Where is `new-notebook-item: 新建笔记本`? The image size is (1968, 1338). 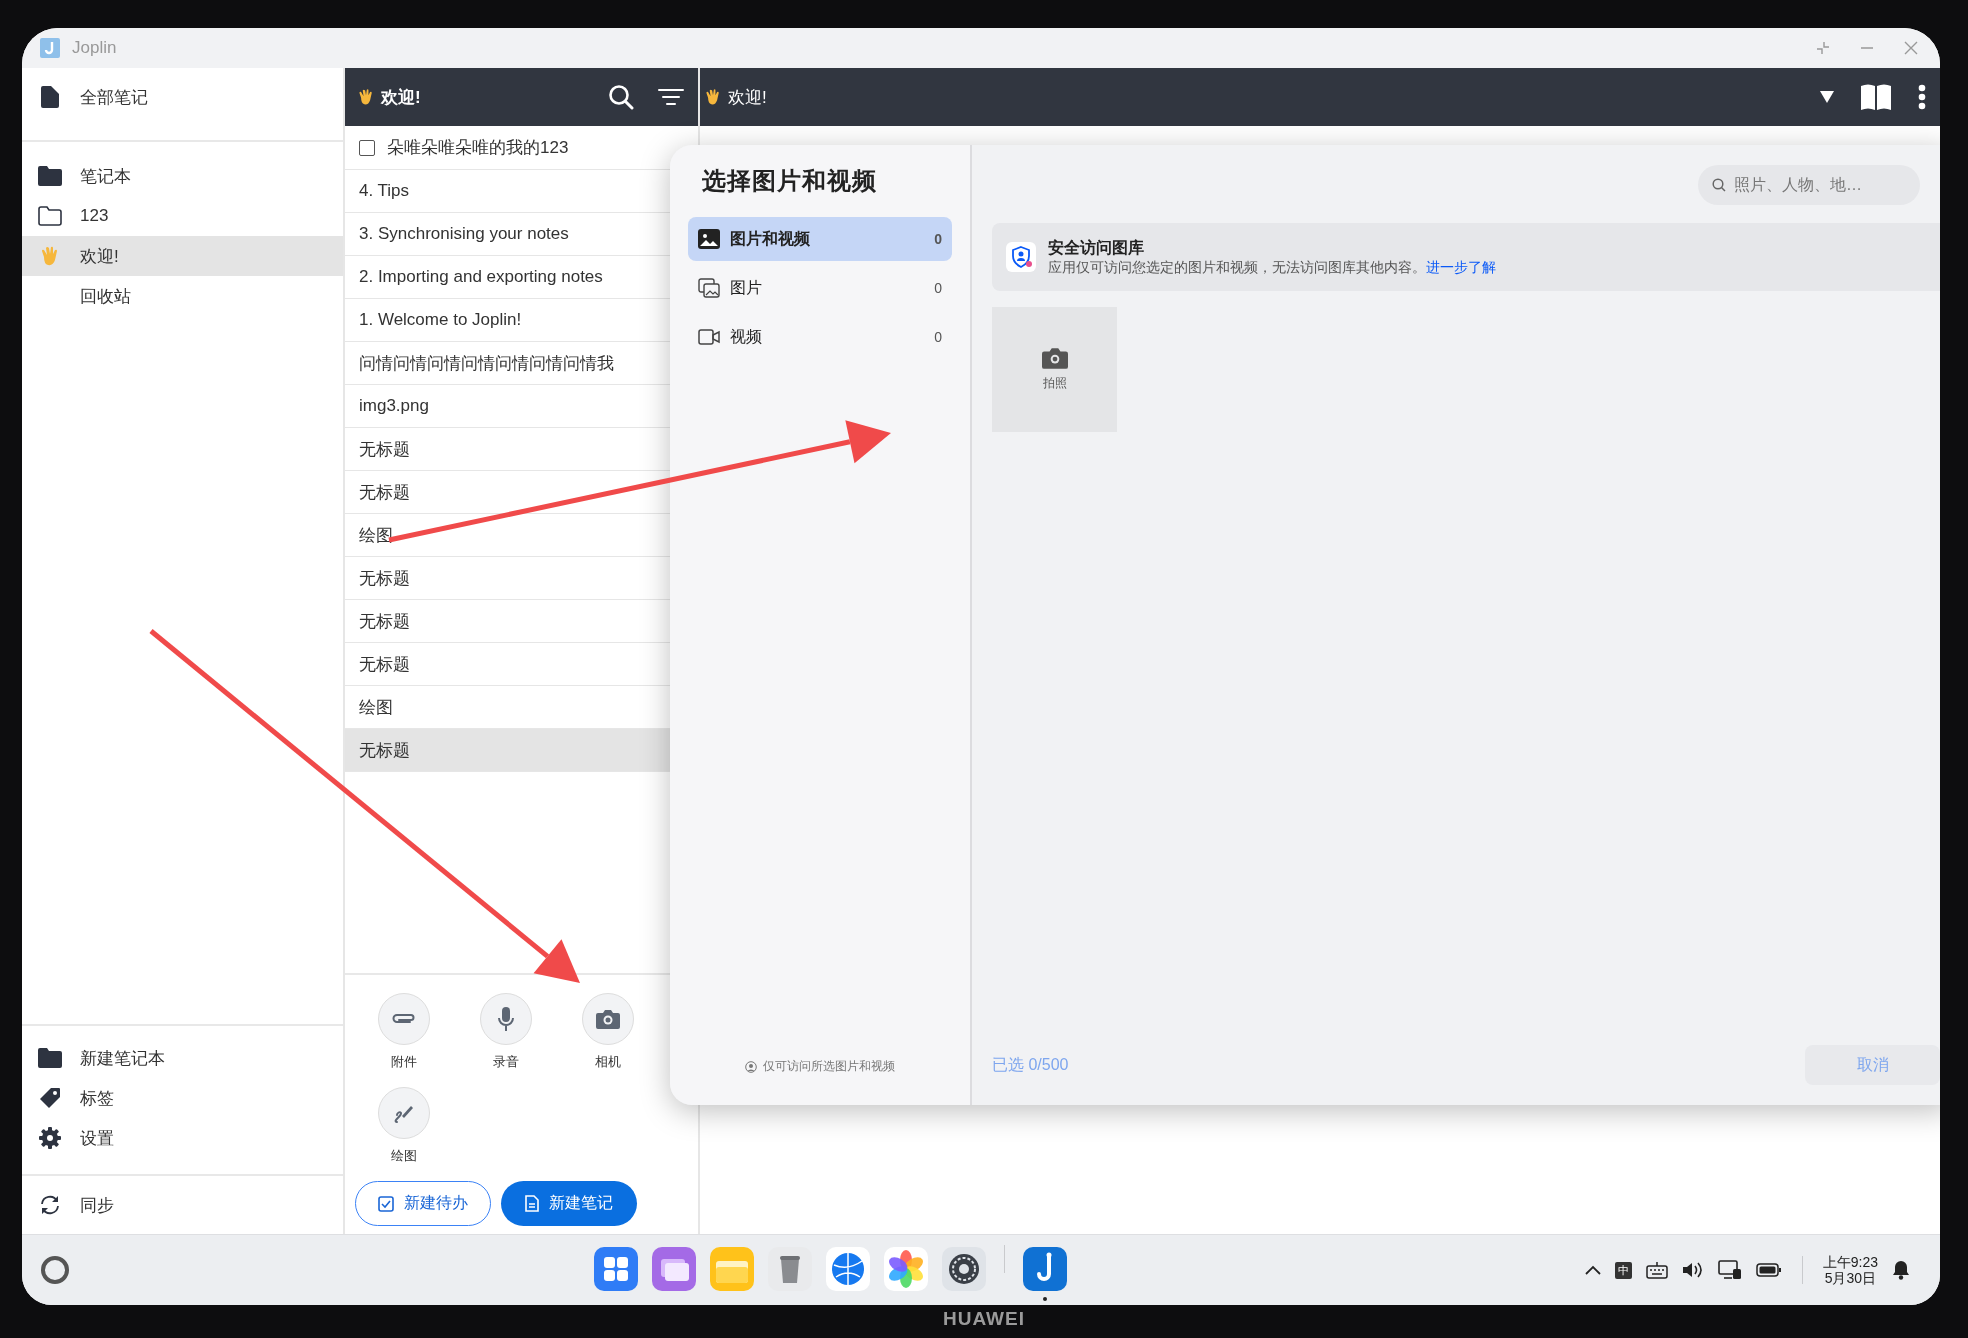
new-notebook-item: 新建笔记本 is located at coordinates (182, 1058).